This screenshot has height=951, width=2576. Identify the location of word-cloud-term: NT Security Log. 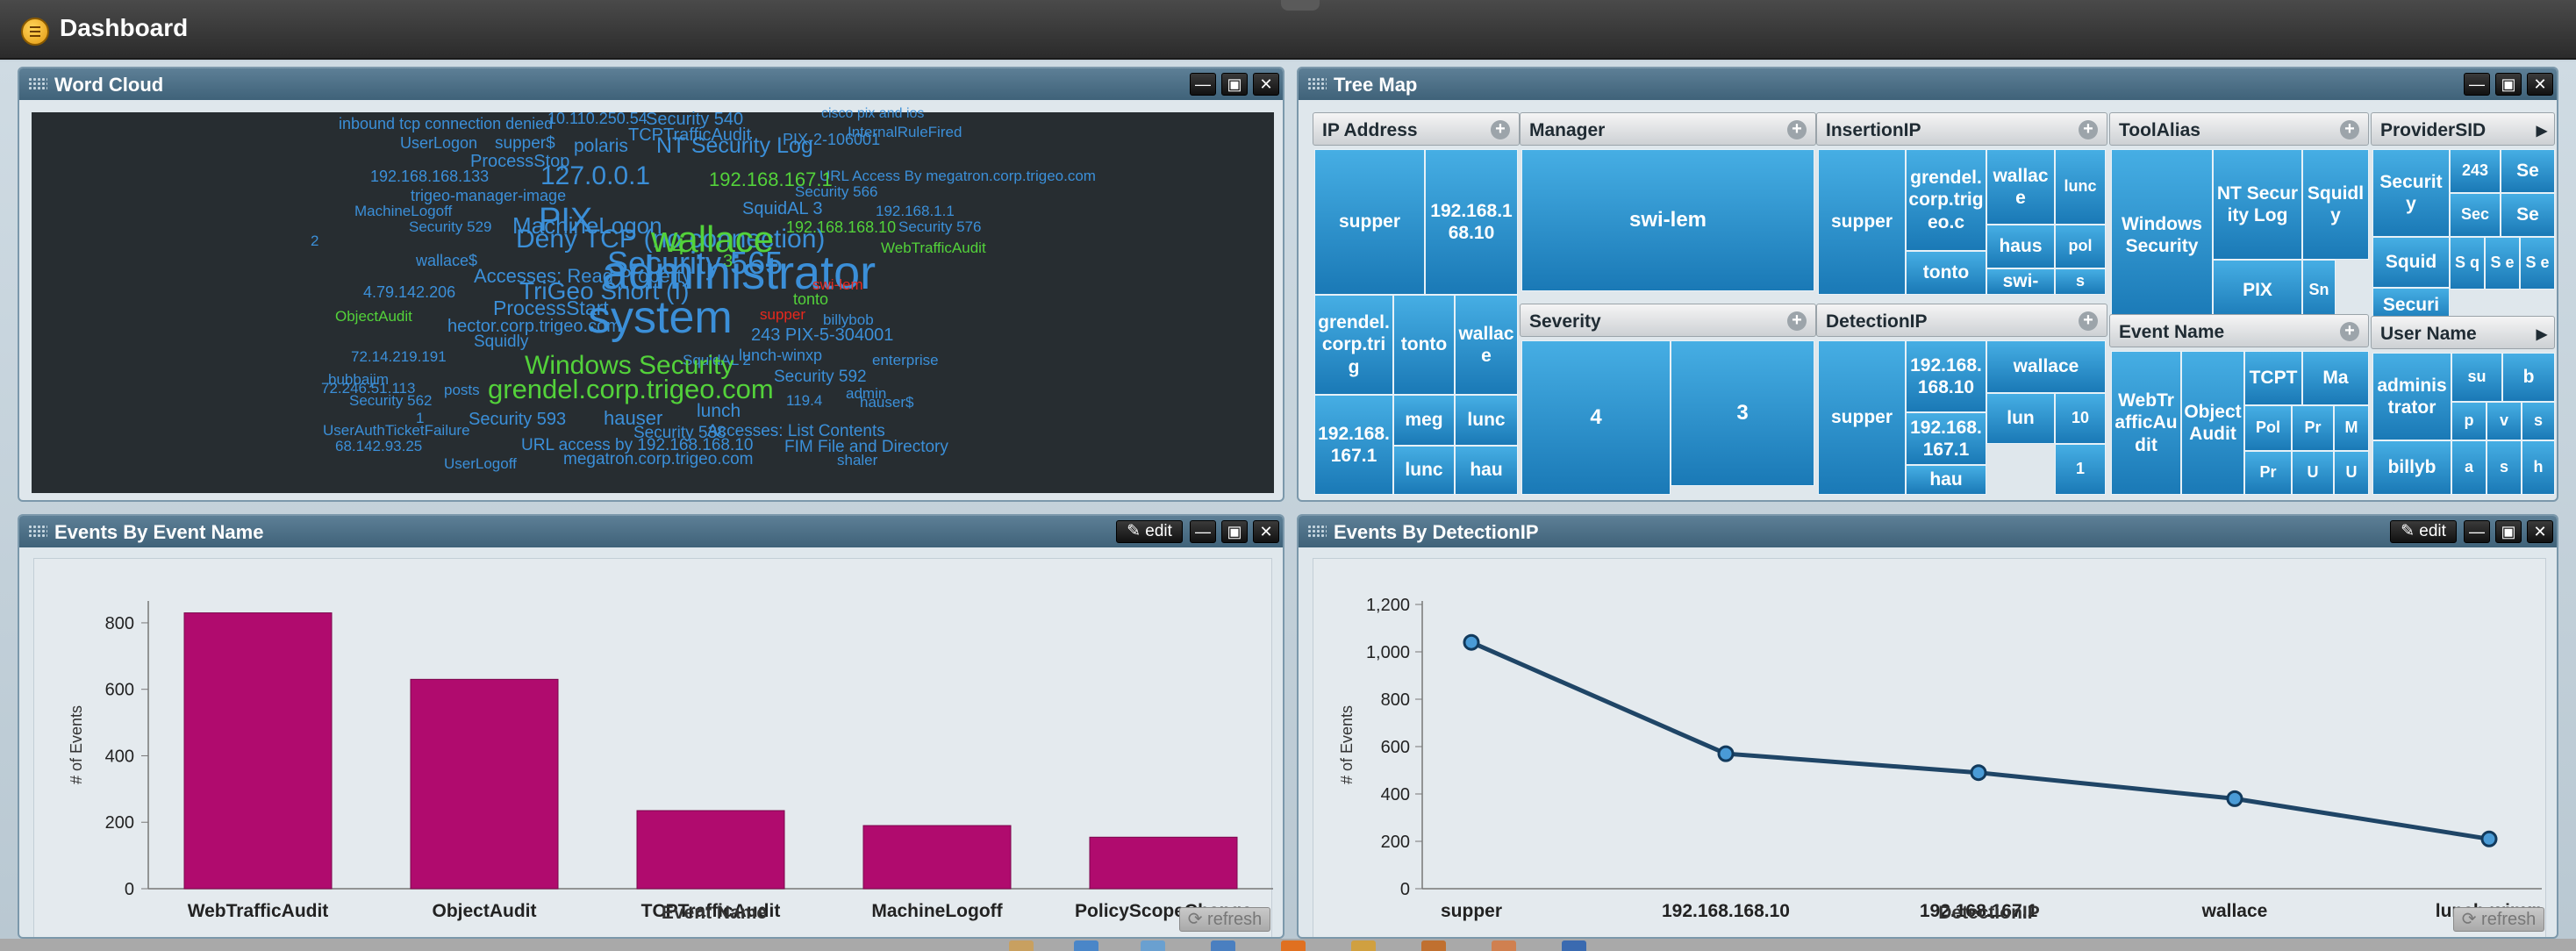
(734, 146).